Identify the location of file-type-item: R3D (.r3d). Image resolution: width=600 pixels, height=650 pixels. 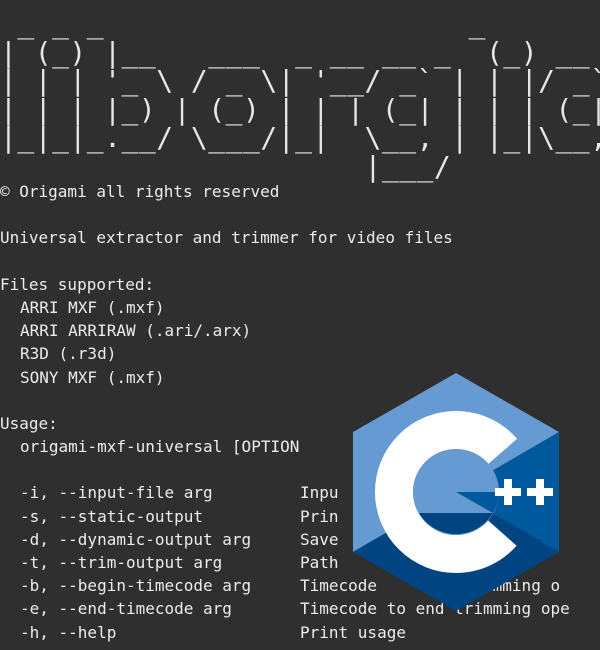
(68, 354).